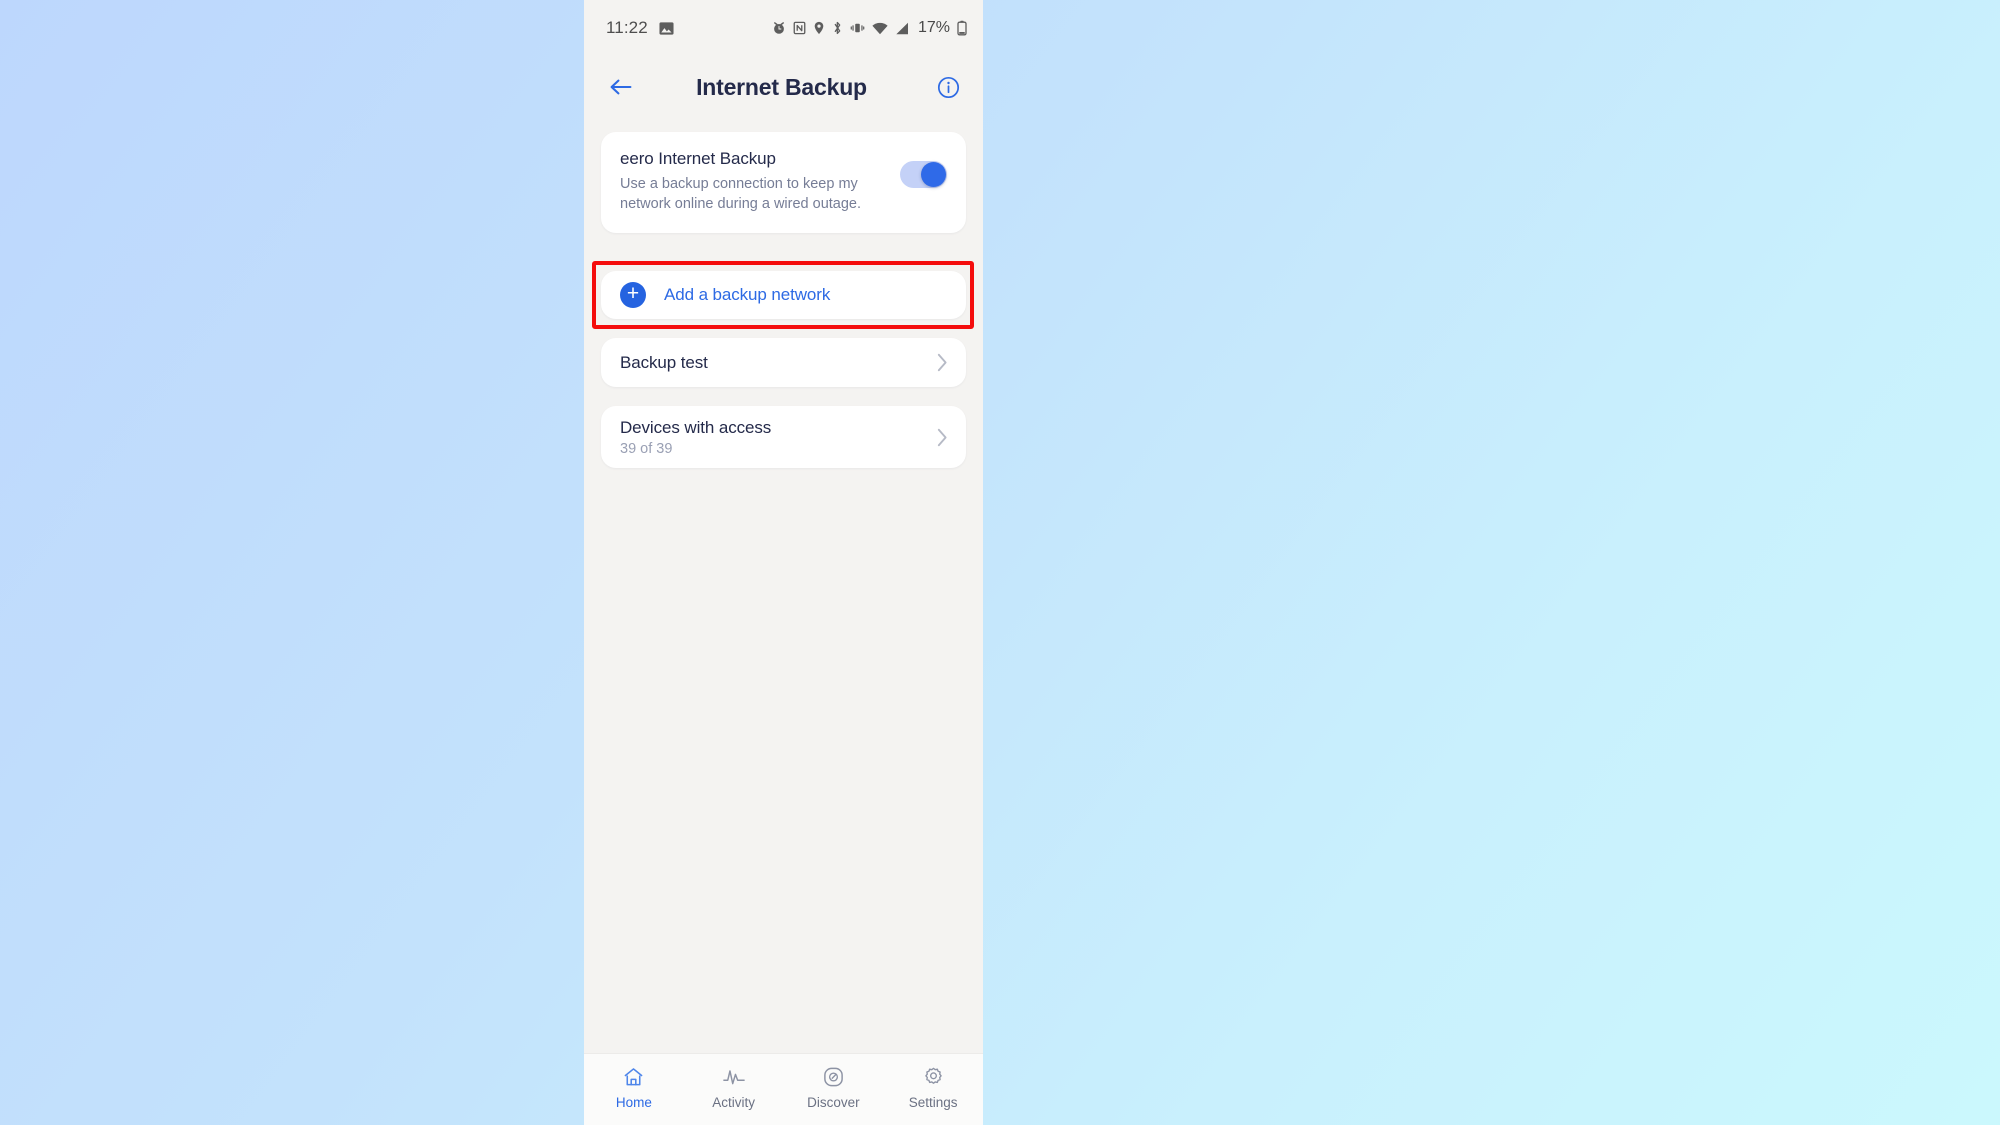 This screenshot has width=2000, height=1125. I want to click on home-icon, so click(633, 1077).